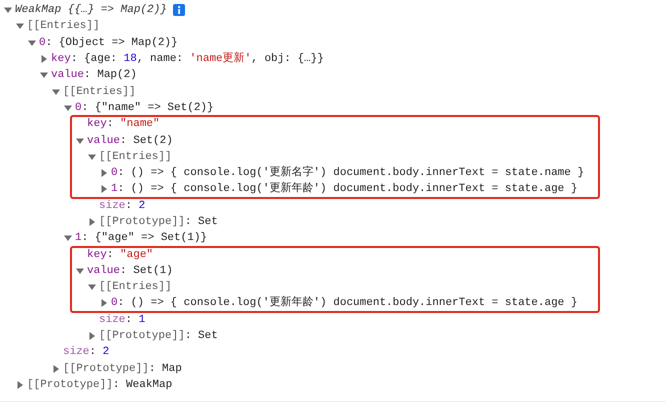  What do you see at coordinates (178, 10) in the screenshot?
I see `info-icon` at bounding box center [178, 10].